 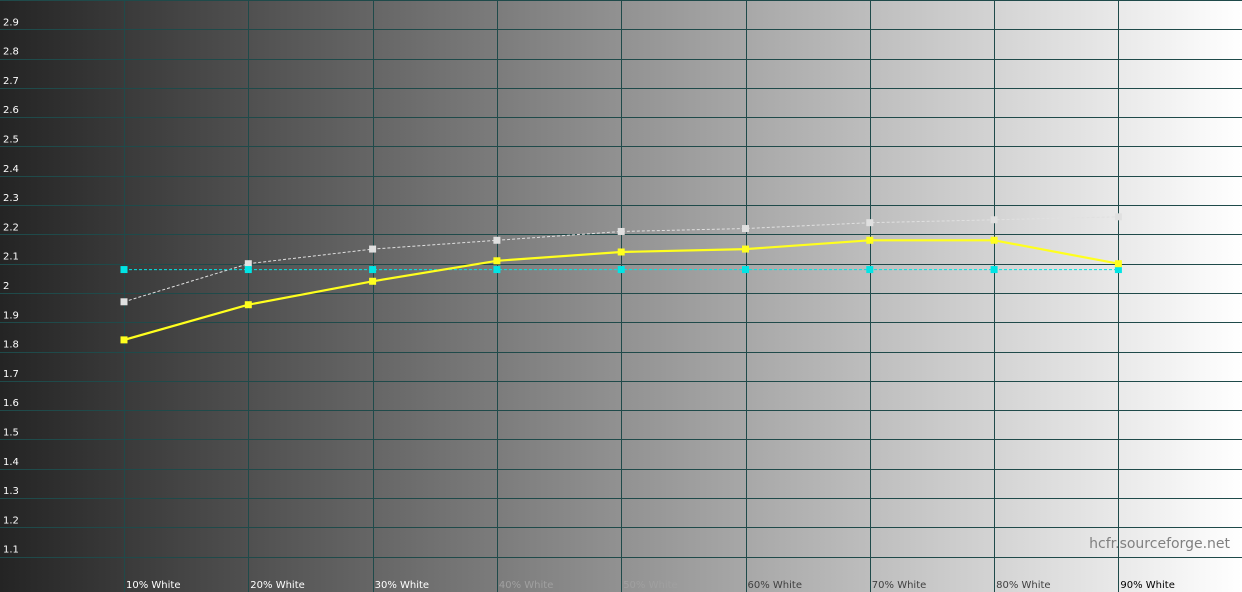 I want to click on y-tick-label: 2.5, so click(x=11, y=140).